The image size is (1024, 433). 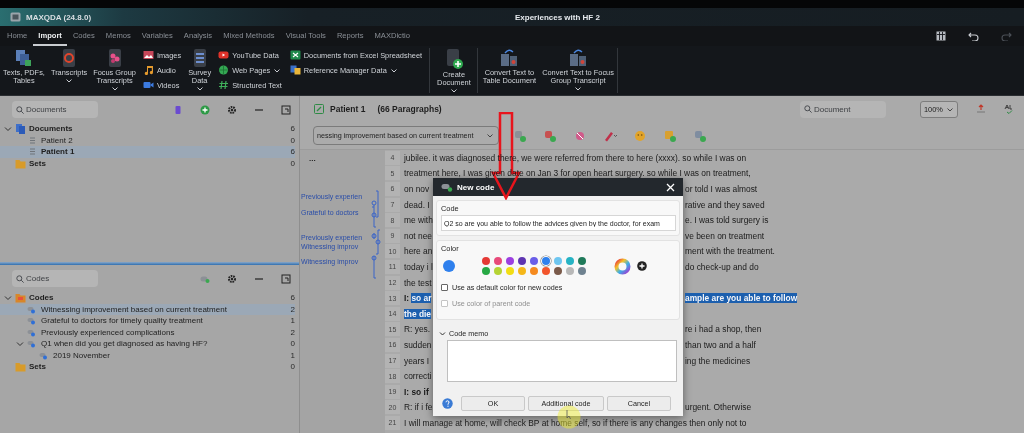 I want to click on music-note-icon, so click(x=148, y=70).